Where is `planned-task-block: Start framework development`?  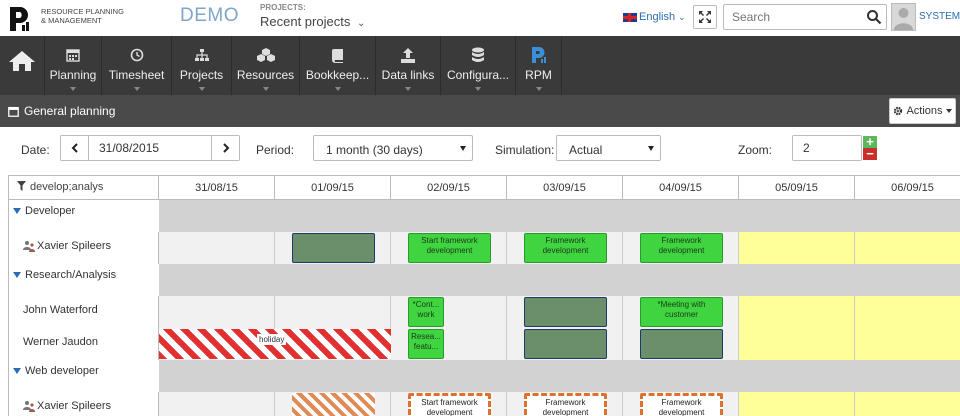 planned-task-block: Start framework development is located at coordinates (449, 404).